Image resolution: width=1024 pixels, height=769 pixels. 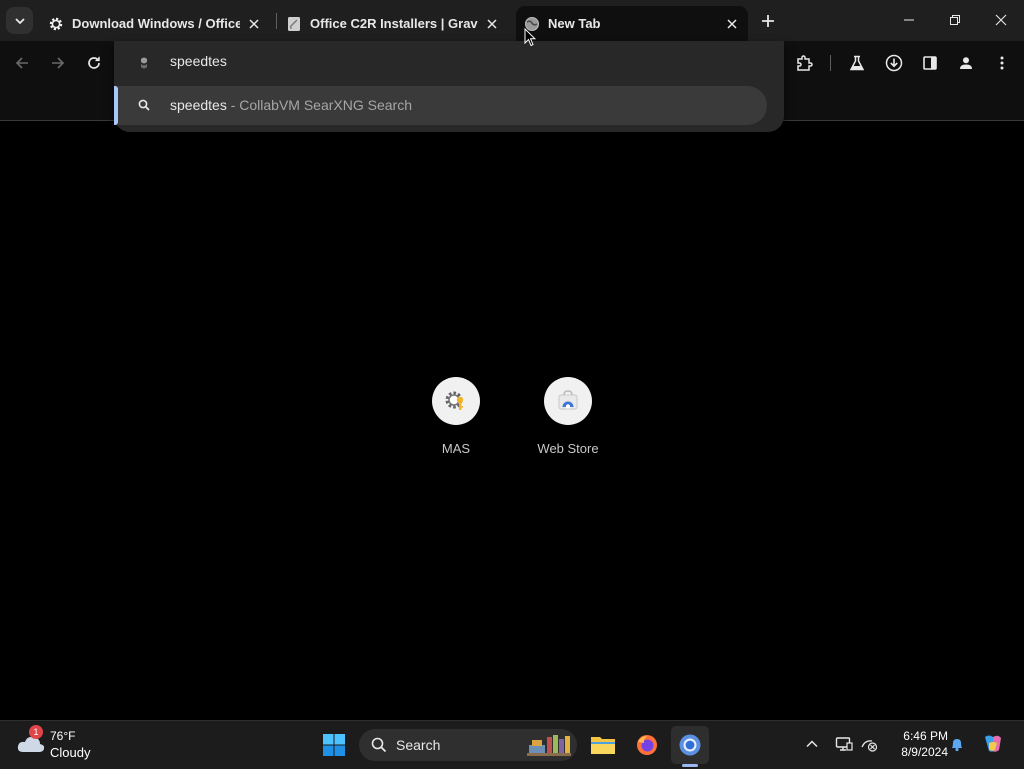 I want to click on tab-download-windows: Download Windows / Office |, so click(x=156, y=23).